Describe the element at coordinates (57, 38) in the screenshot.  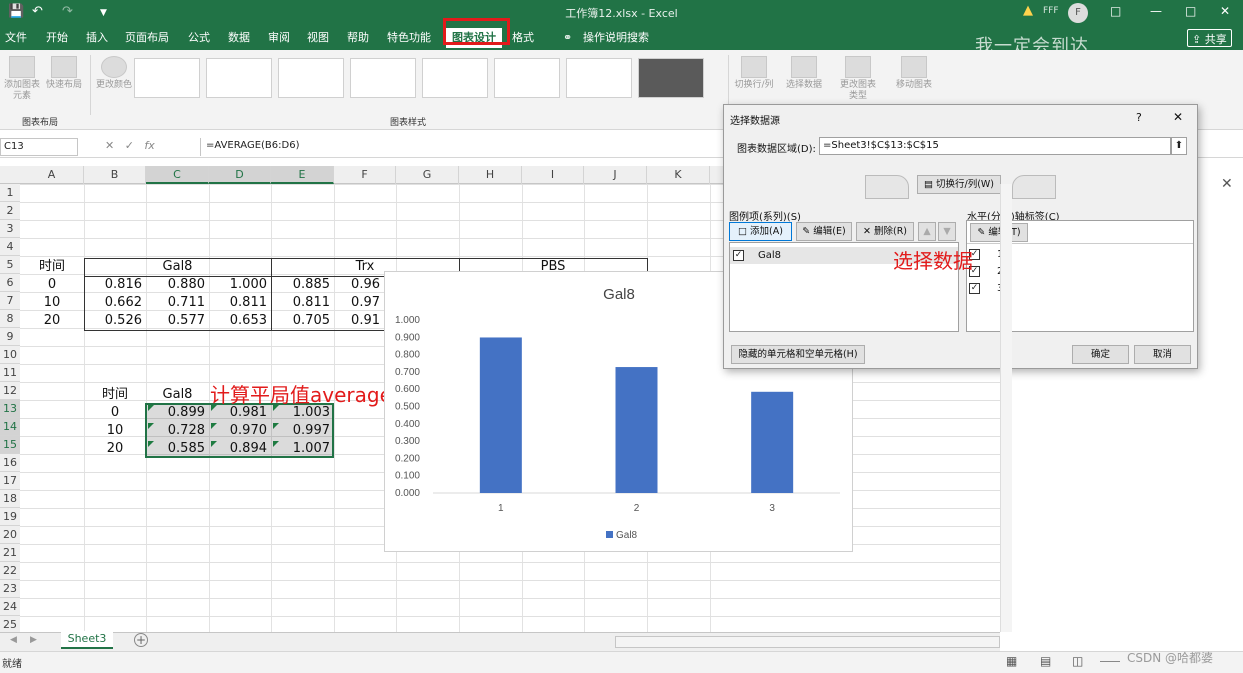
I see `tab-home: 开始` at that location.